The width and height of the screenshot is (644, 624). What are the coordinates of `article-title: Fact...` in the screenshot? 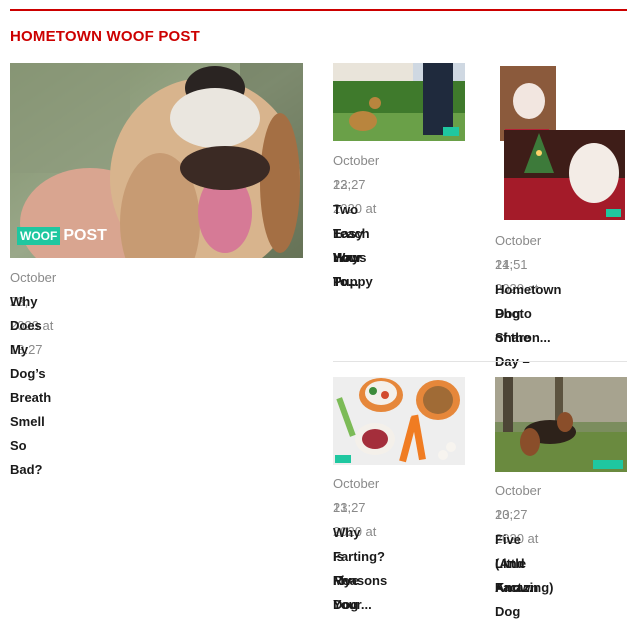 It's located at (514, 588).